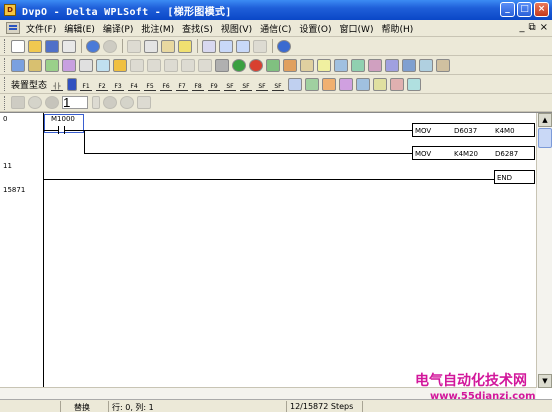 This screenshot has height=412, width=552. Describe the element at coordinates (329, 84) in the screenshot. I see `delete-row-icon` at that location.